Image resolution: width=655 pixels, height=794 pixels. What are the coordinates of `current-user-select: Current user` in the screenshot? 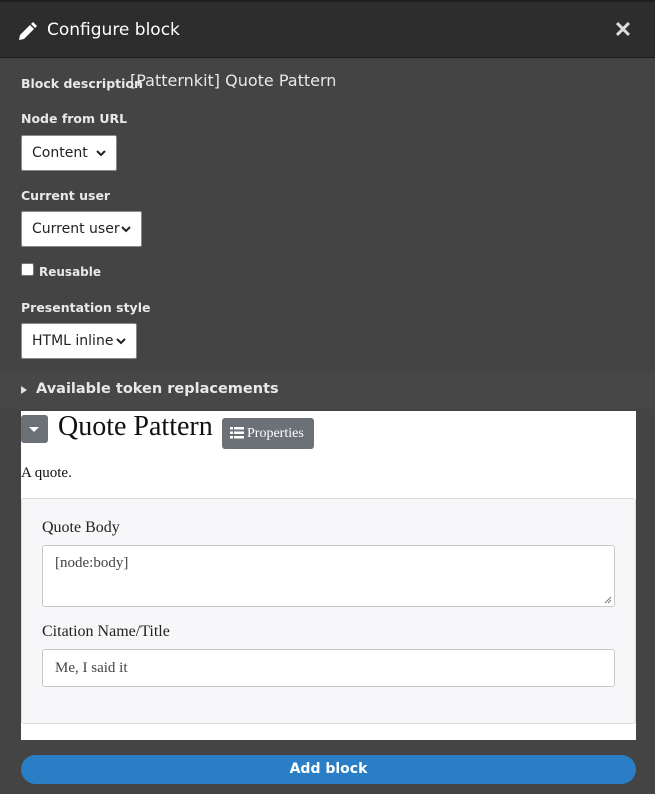 It's located at (81, 229).